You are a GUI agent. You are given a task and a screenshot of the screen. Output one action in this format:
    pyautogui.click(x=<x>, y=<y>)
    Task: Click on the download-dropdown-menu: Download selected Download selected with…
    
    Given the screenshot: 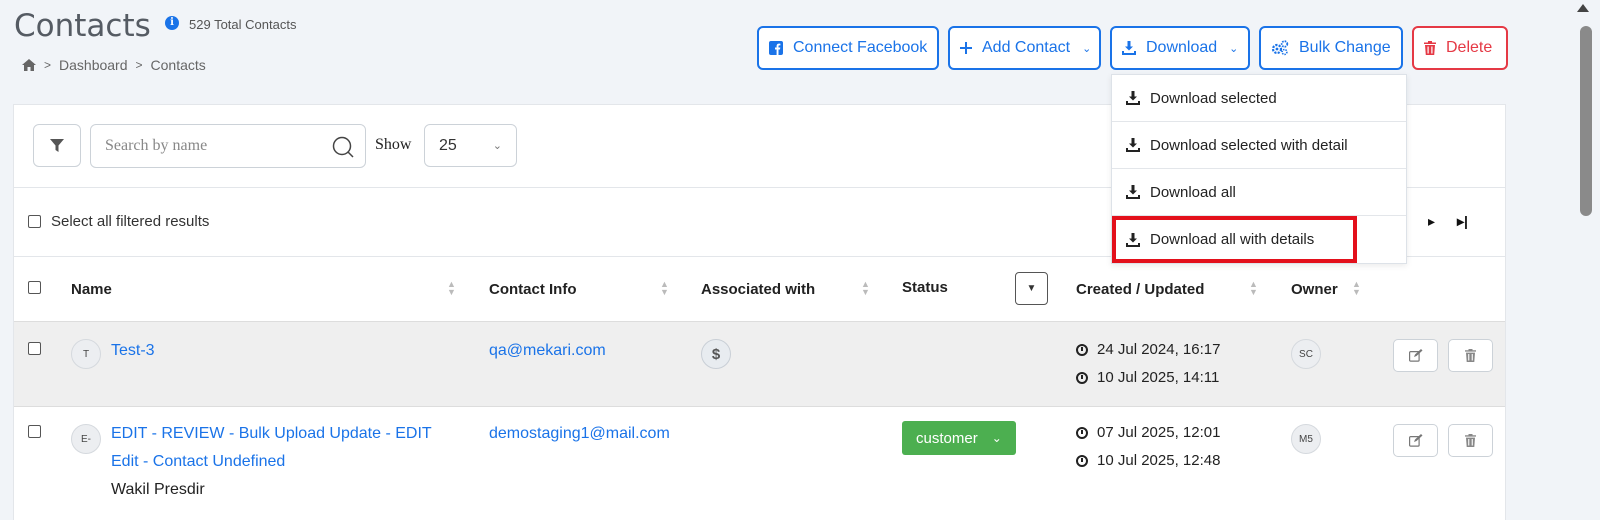 What is the action you would take?
    pyautogui.click(x=1259, y=169)
    